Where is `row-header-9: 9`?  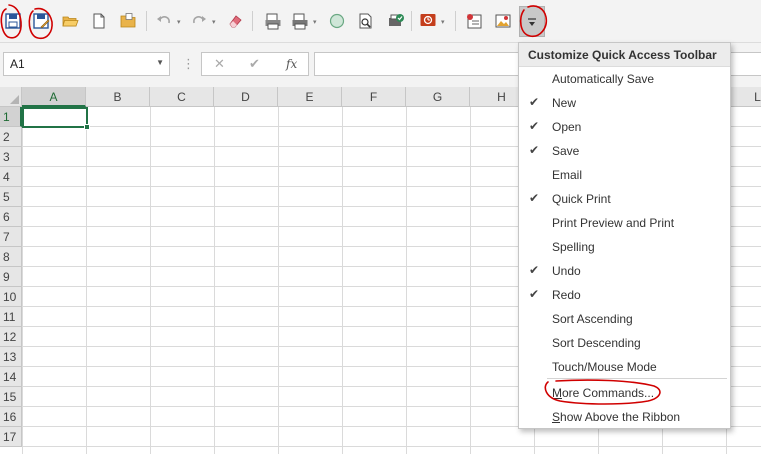 row-header-9: 9 is located at coordinates (11, 277).